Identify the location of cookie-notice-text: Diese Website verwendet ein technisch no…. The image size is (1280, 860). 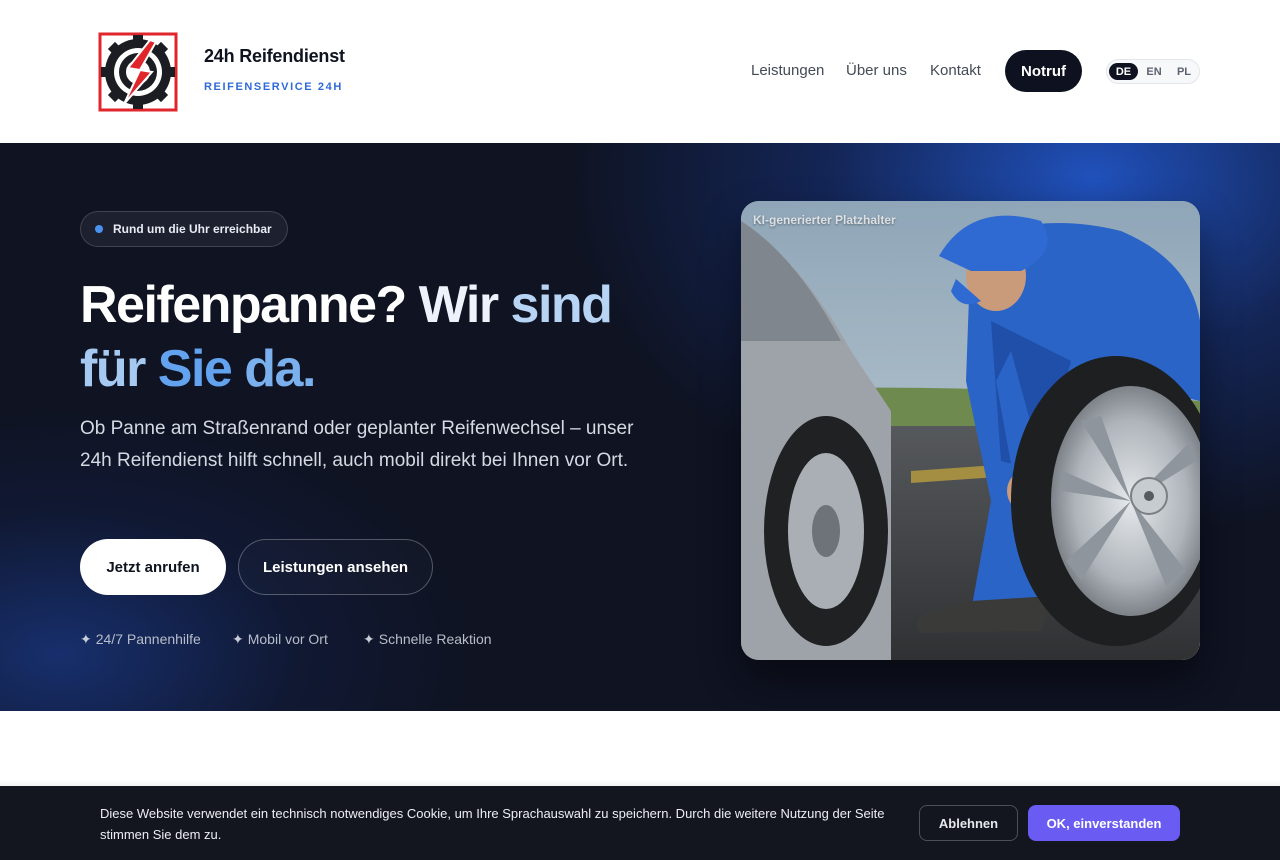
(492, 824).